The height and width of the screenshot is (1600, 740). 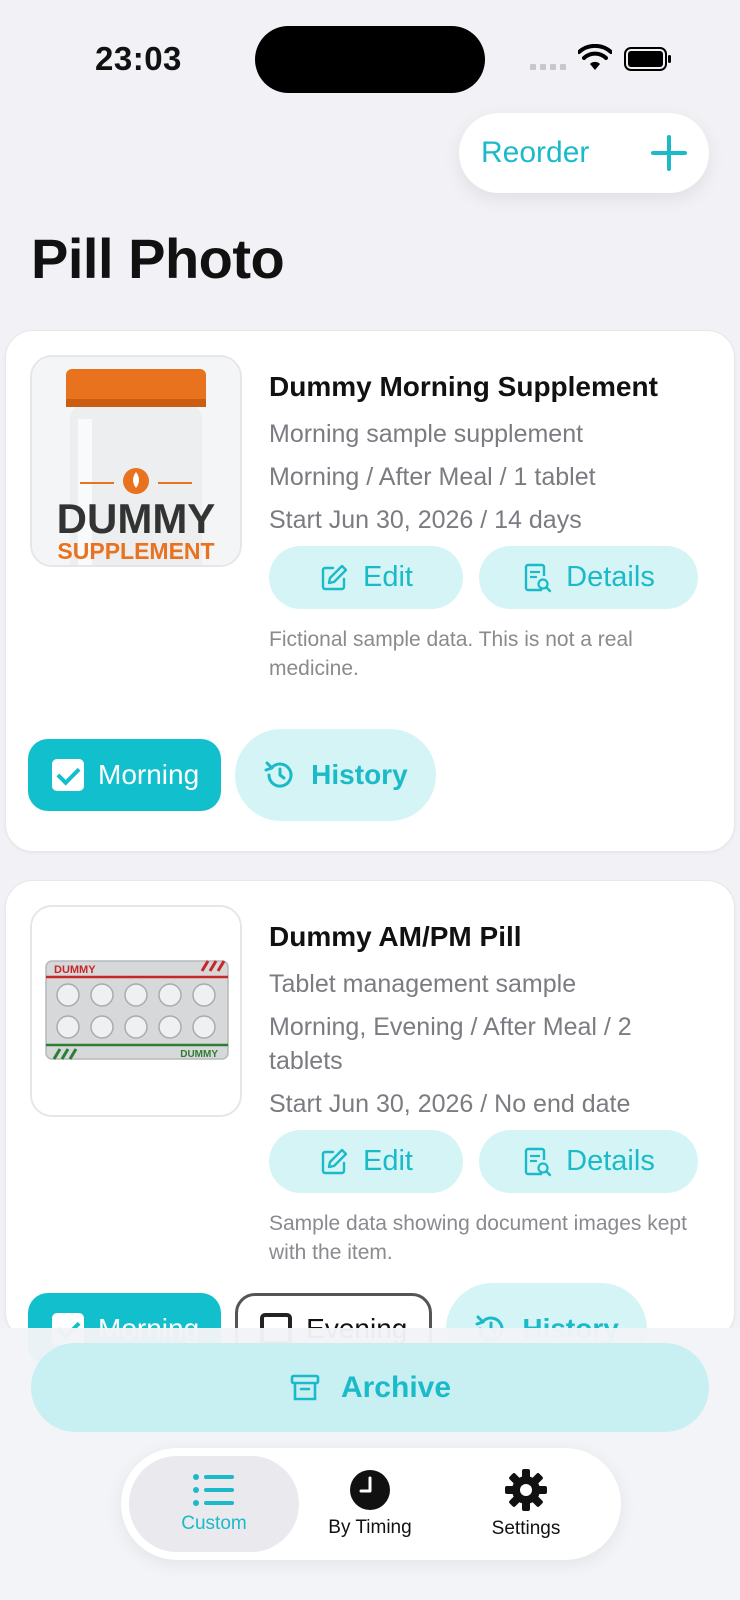 What do you see at coordinates (396, 1387) in the screenshot?
I see `archive-label: Archive` at bounding box center [396, 1387].